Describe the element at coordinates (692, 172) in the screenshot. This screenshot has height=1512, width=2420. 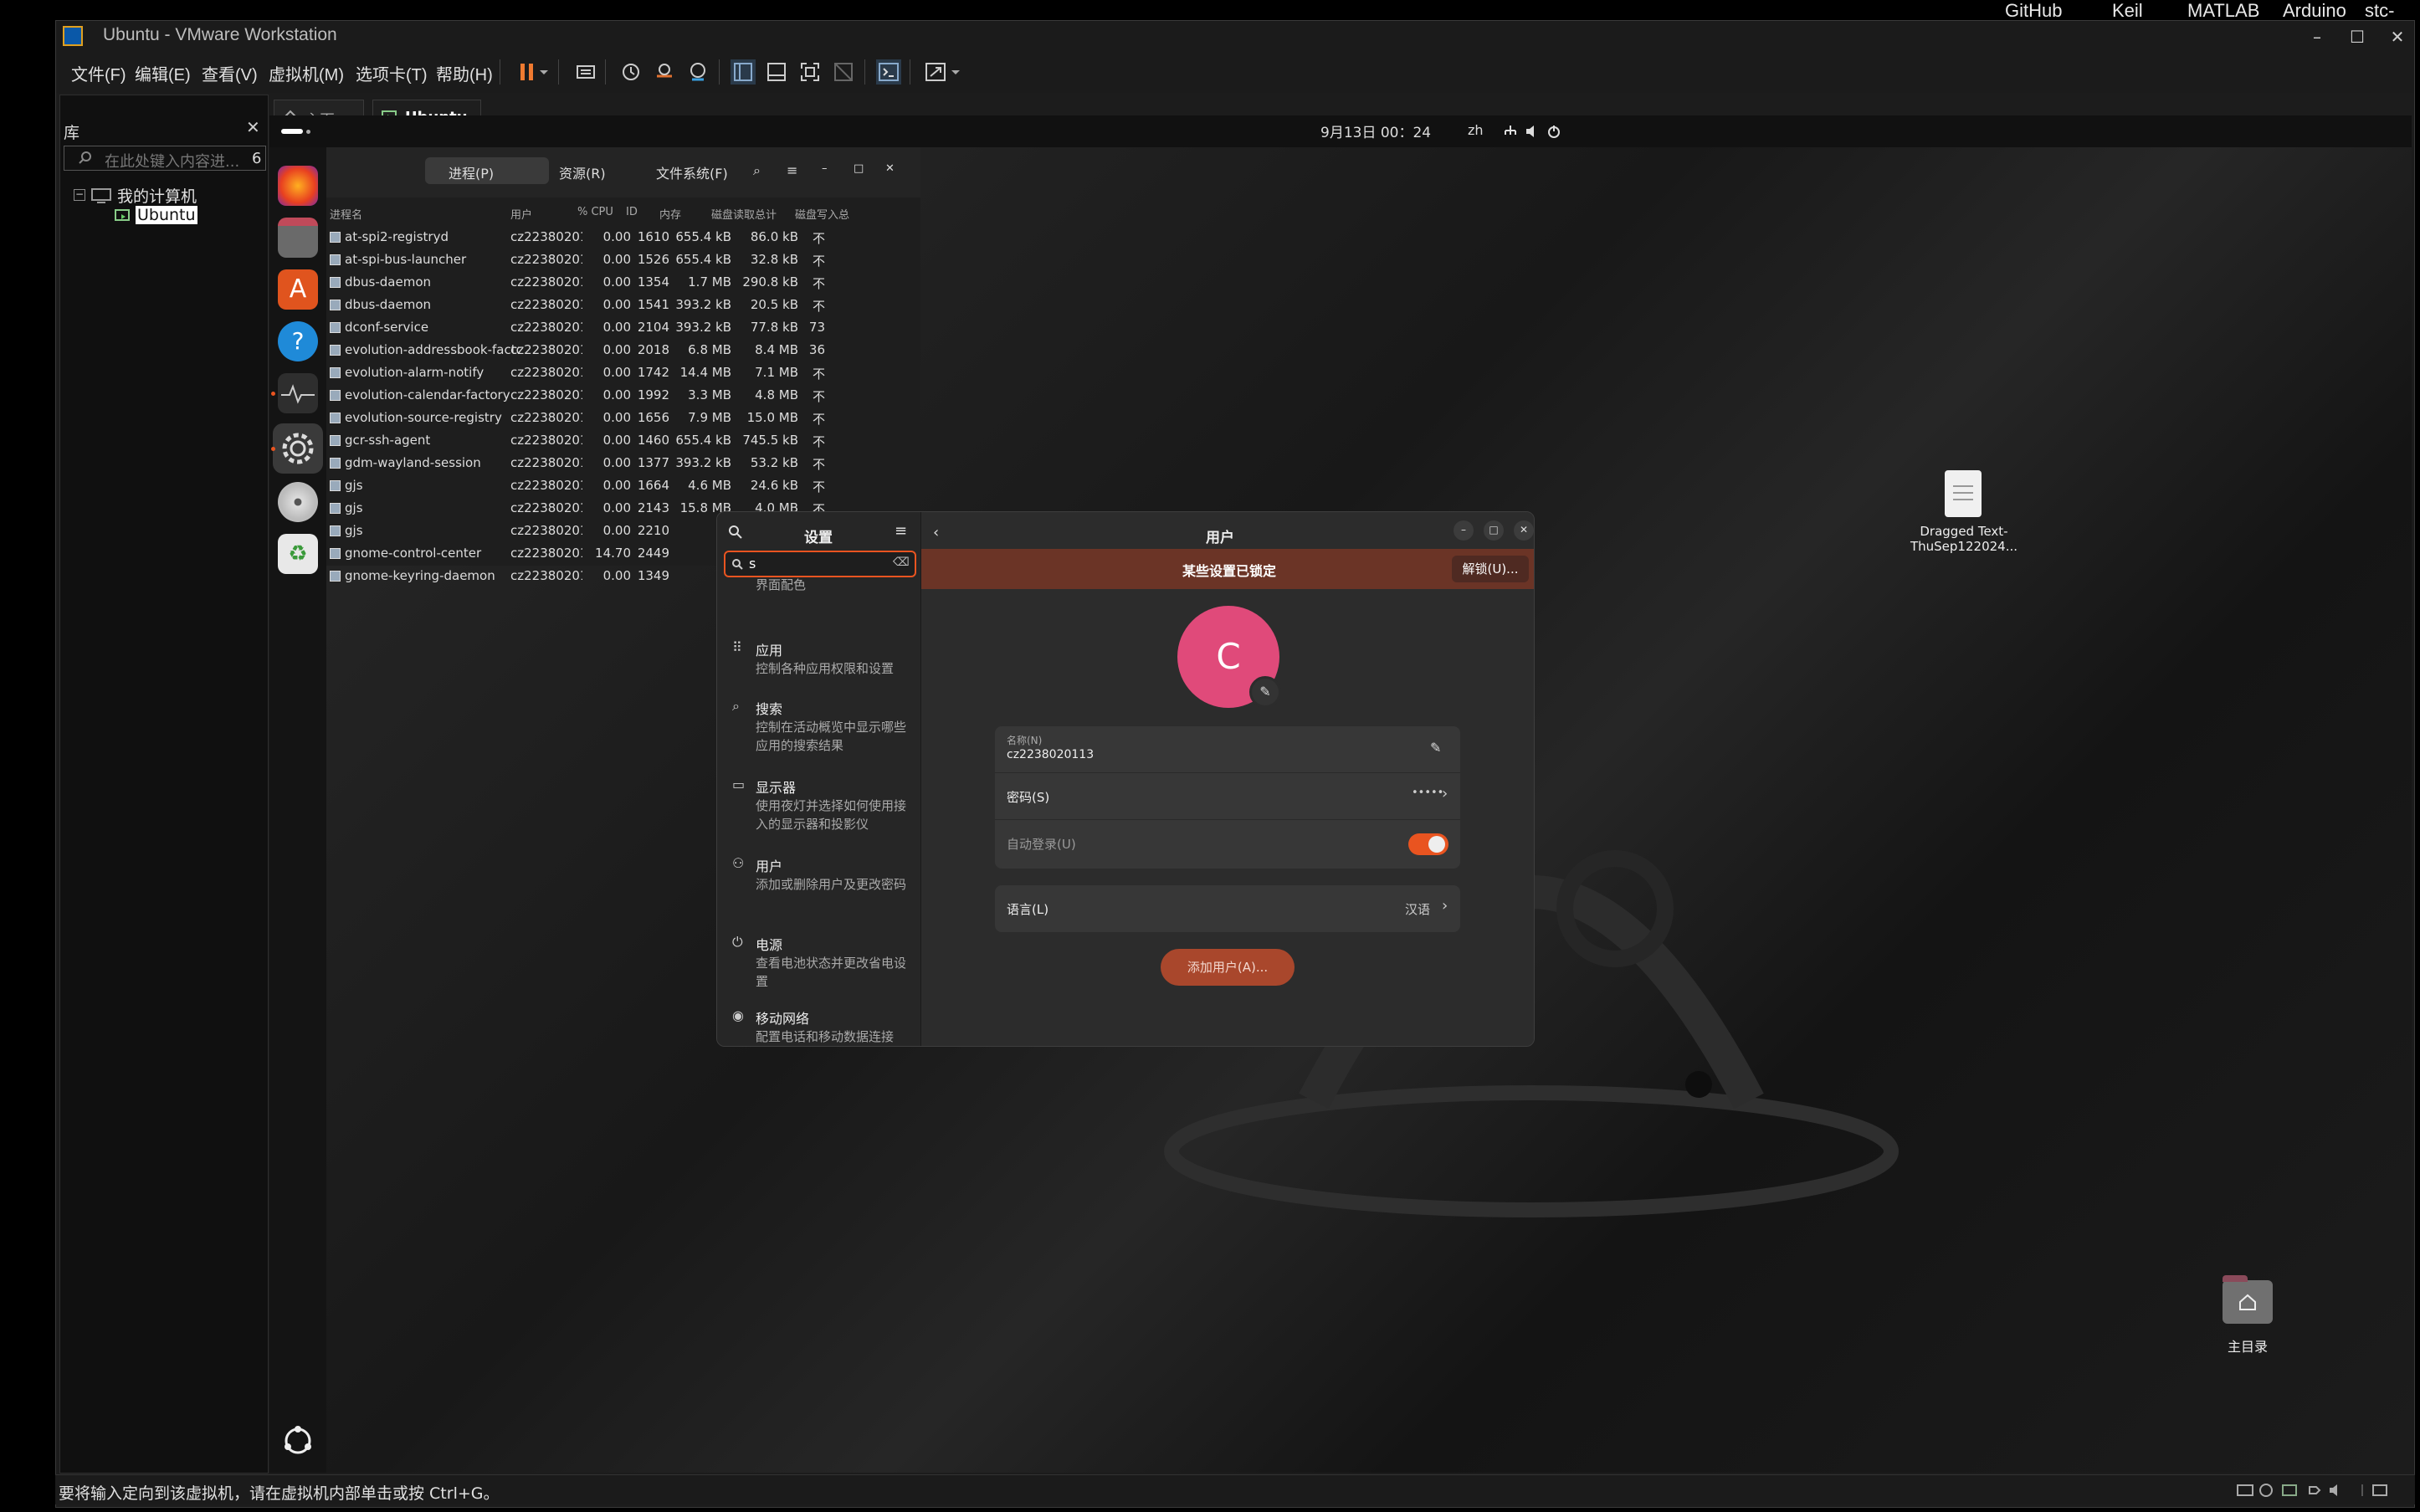
I see `tab-filesystems: 文件系统(F)` at that location.